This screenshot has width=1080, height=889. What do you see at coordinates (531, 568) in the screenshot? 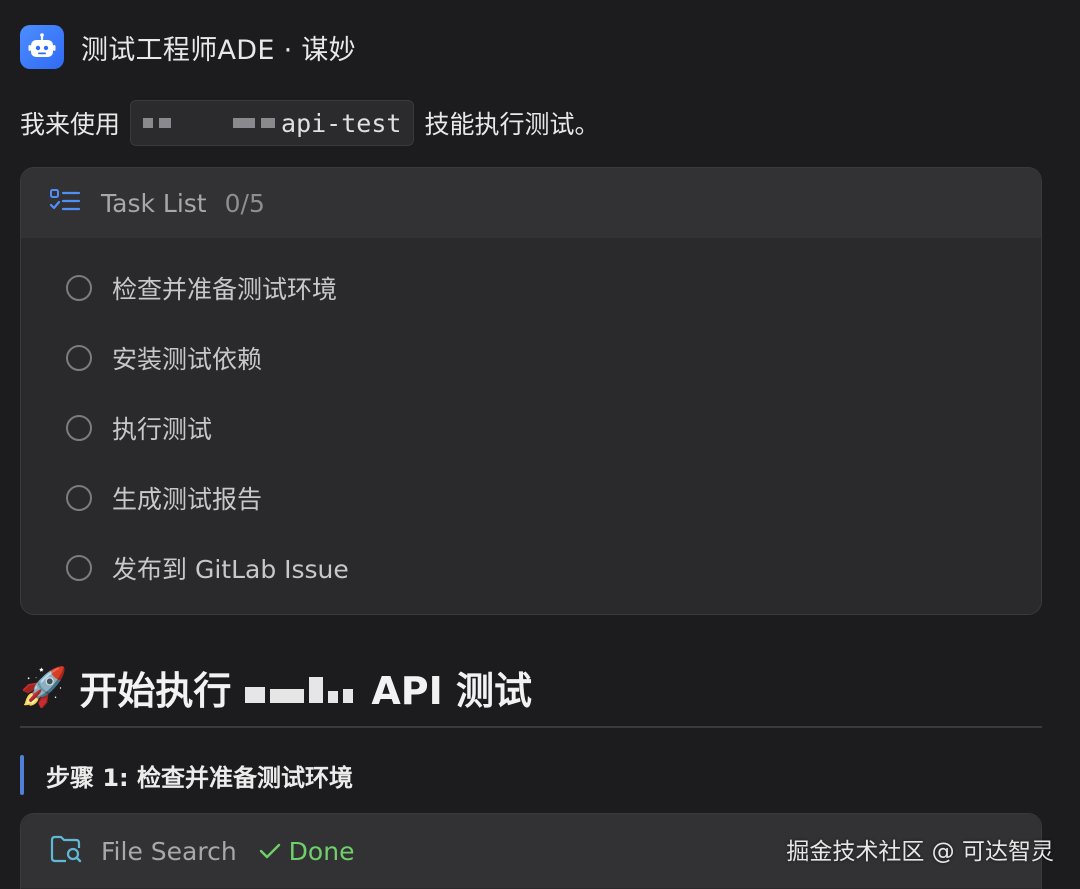
I see `task-item: 发布到 GitLab Issue` at bounding box center [531, 568].